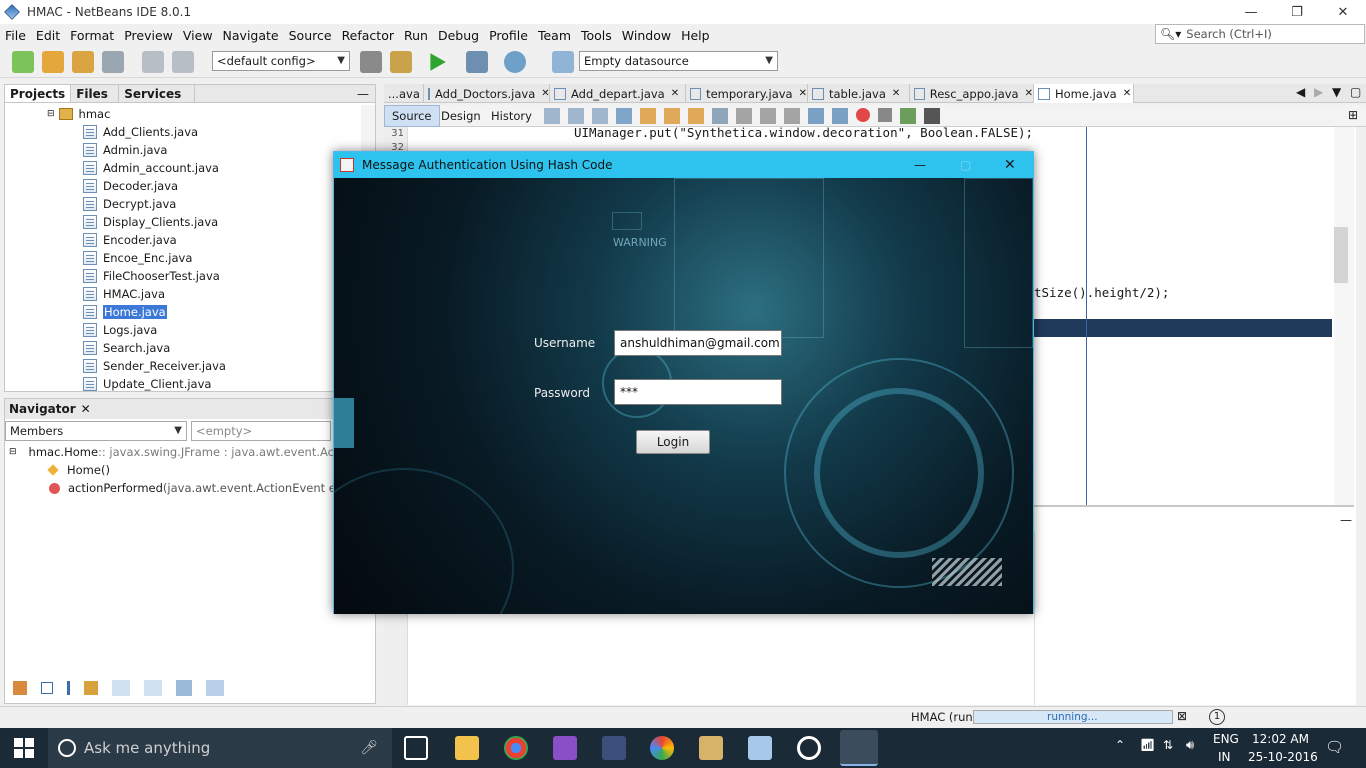 The height and width of the screenshot is (768, 1366). Describe the element at coordinates (126, 348) in the screenshot. I see `tree-file: Search.java` at that location.